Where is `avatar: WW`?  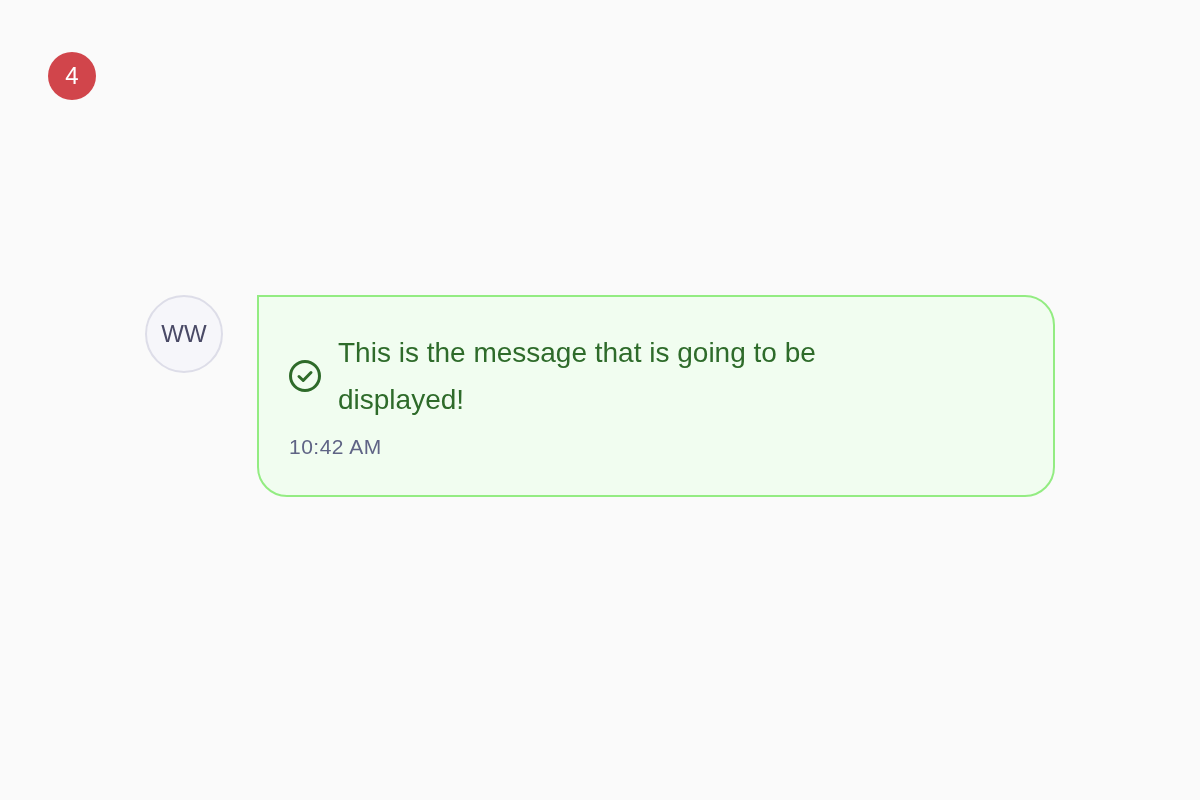
avatar: WW is located at coordinates (184, 334).